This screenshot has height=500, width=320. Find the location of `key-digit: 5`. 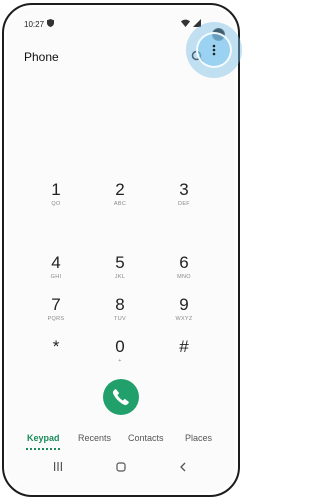

key-digit: 5 is located at coordinates (120, 262).